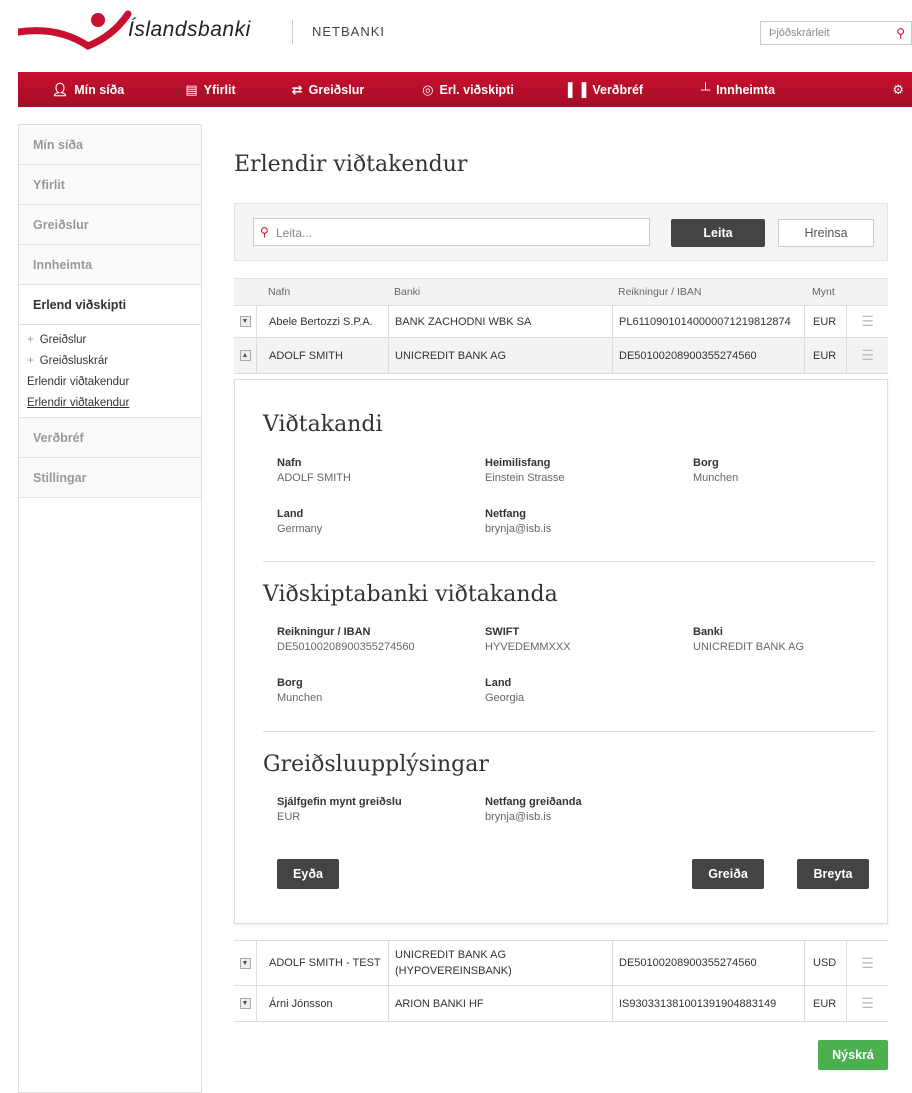  Describe the element at coordinates (110, 225) in the screenshot. I see `sidebar-item-greidslur: Greiðslur` at that location.